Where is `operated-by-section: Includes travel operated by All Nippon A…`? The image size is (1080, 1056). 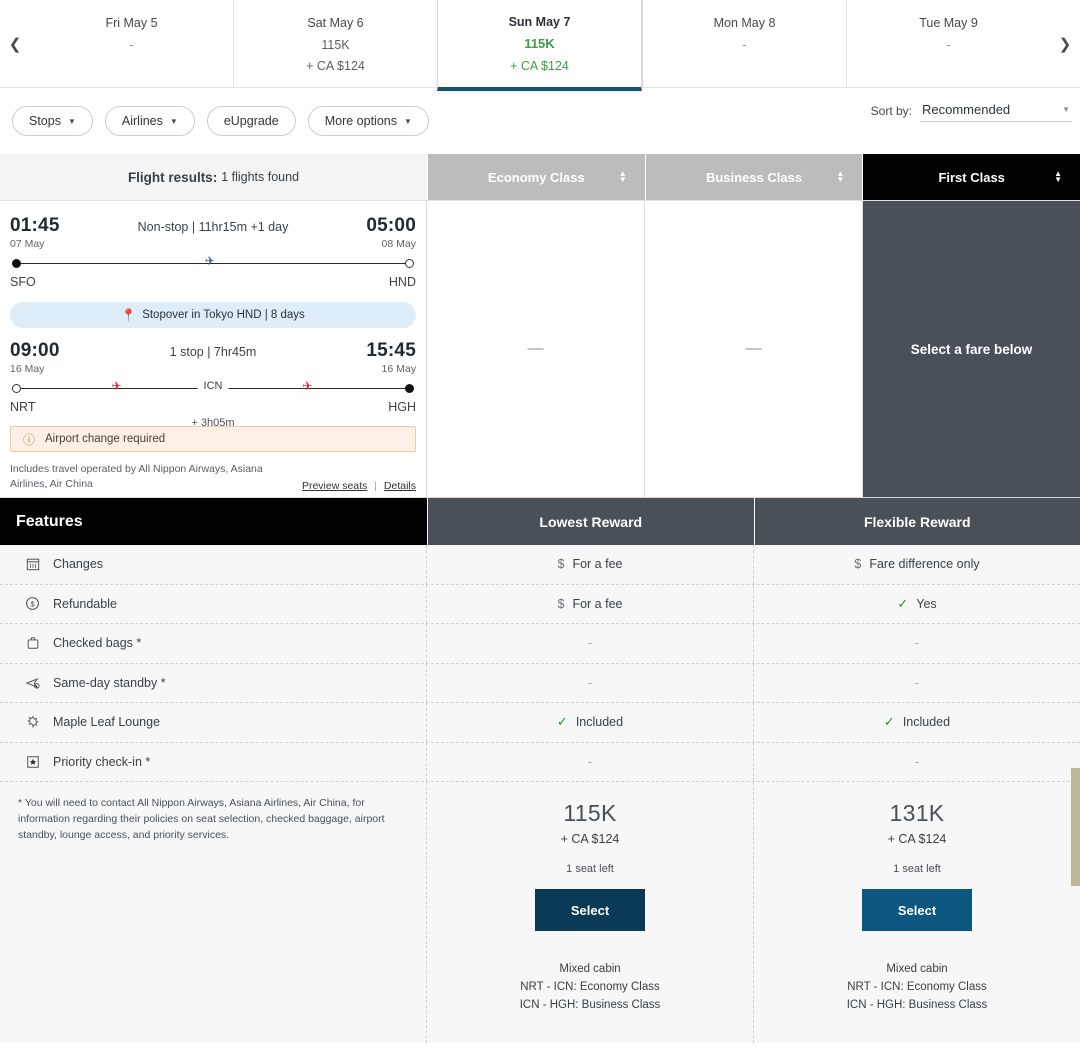
operated-by-section: Includes travel operated by All Nippon A… is located at coordinates (213, 477).